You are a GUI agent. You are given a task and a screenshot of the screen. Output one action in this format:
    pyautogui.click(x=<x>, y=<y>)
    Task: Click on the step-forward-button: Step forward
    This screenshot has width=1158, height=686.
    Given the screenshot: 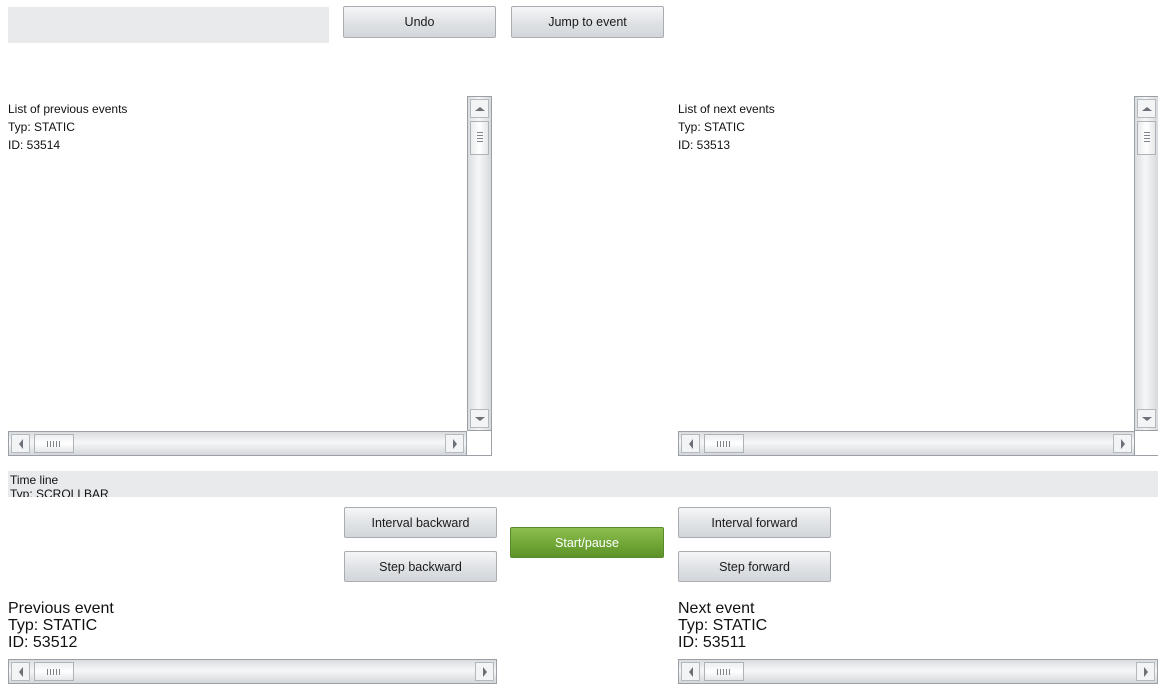 What is the action you would take?
    pyautogui.click(x=754, y=566)
    